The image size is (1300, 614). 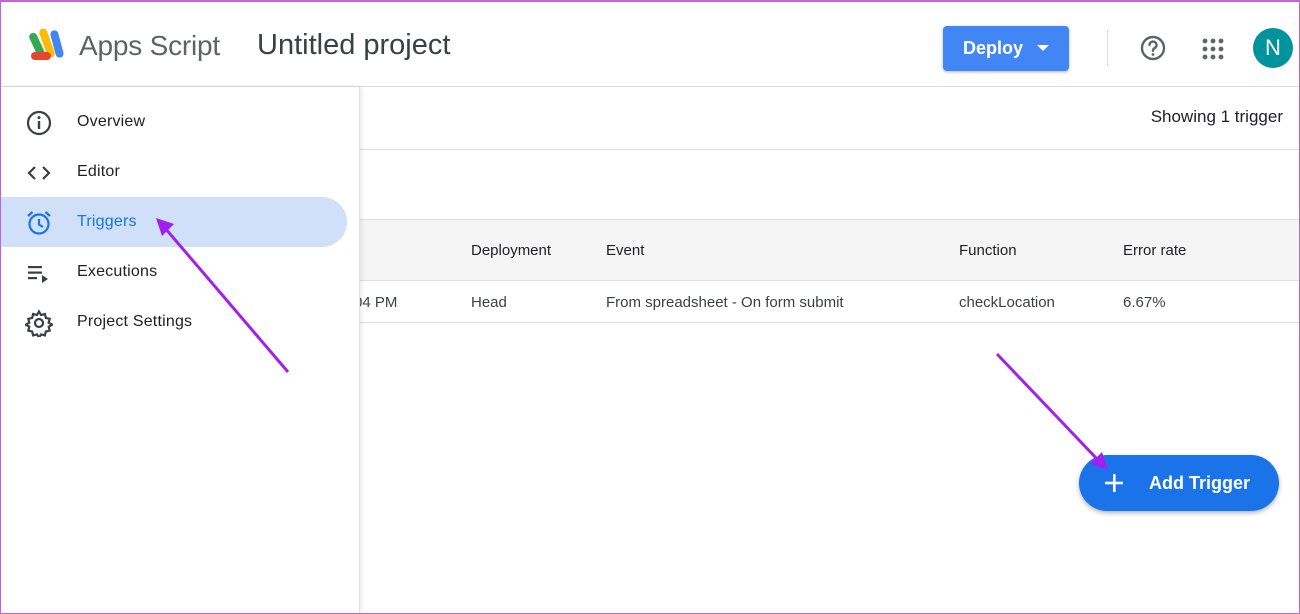 What do you see at coordinates (1153, 48) in the screenshot?
I see `help-icon` at bounding box center [1153, 48].